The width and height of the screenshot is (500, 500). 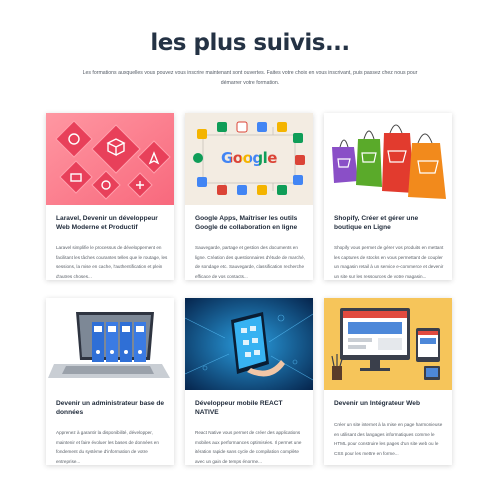 I want to click on google-logo: Google, so click(x=249, y=158).